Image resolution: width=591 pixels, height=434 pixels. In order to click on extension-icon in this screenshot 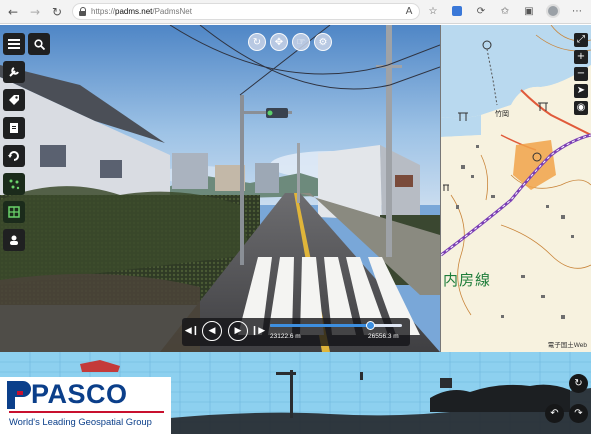, I will do `click(457, 11)`.